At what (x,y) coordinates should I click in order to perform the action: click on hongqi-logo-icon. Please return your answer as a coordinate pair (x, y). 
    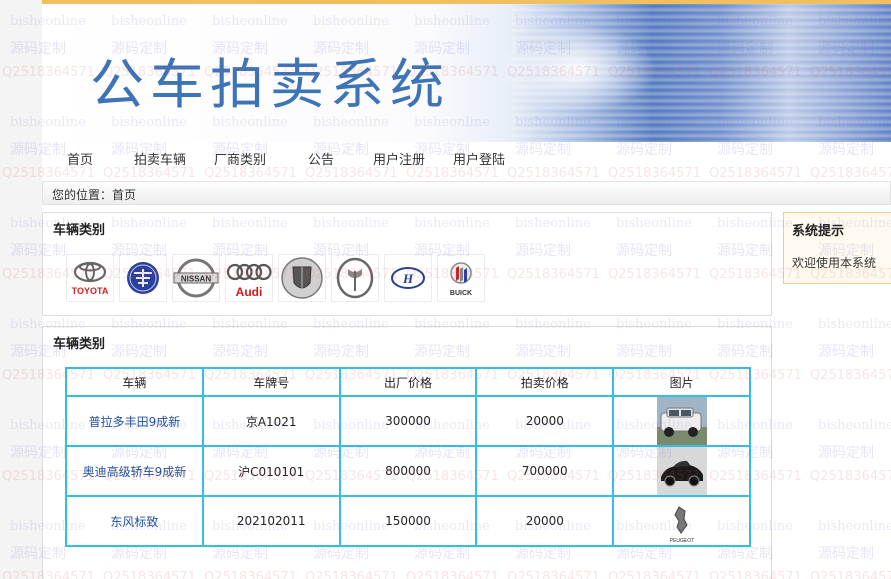
    Looking at the image, I should click on (355, 278).